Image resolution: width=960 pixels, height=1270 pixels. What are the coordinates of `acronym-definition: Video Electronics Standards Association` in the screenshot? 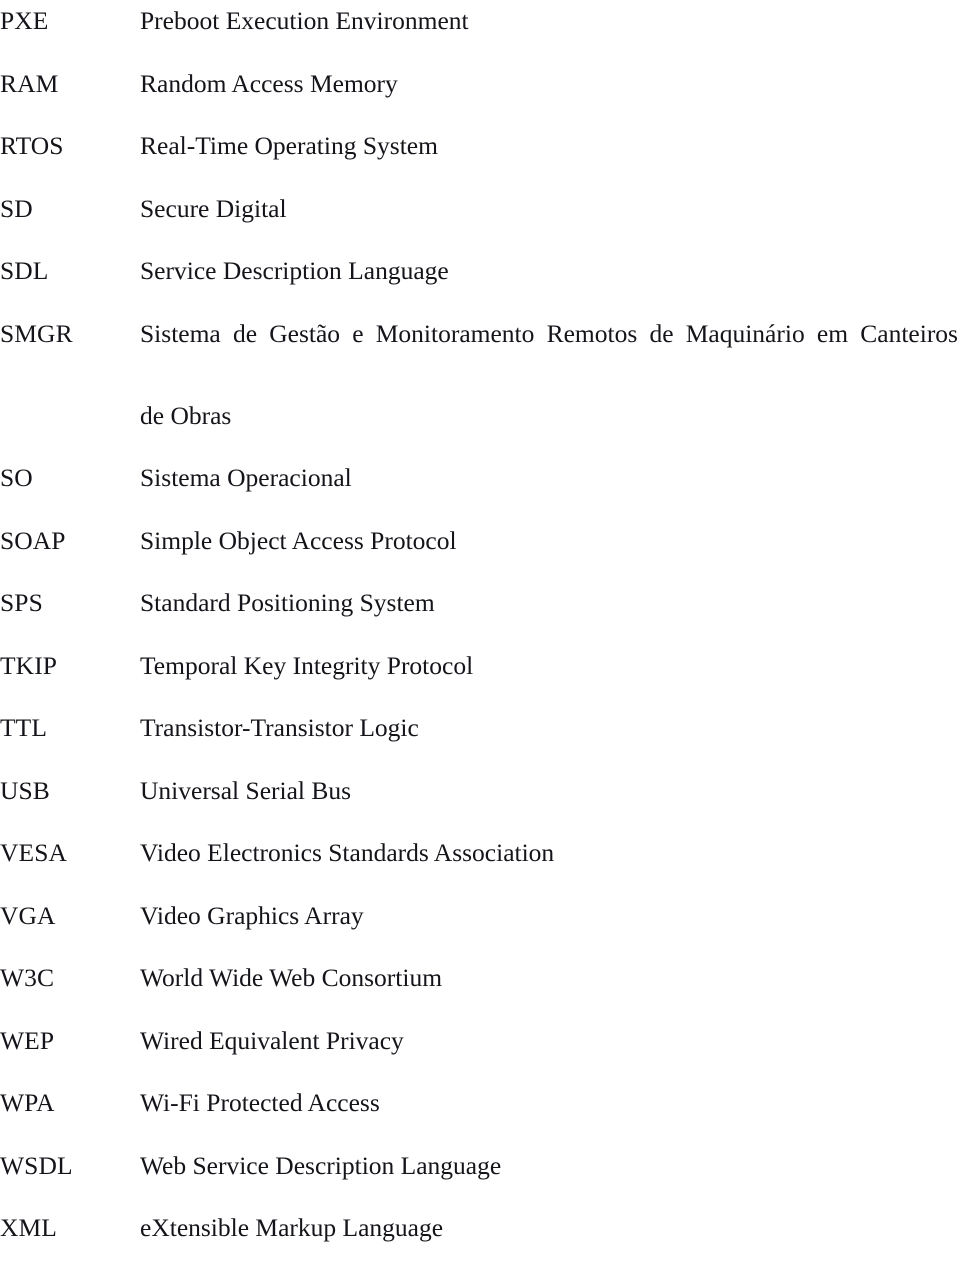 It's located at (549, 852).